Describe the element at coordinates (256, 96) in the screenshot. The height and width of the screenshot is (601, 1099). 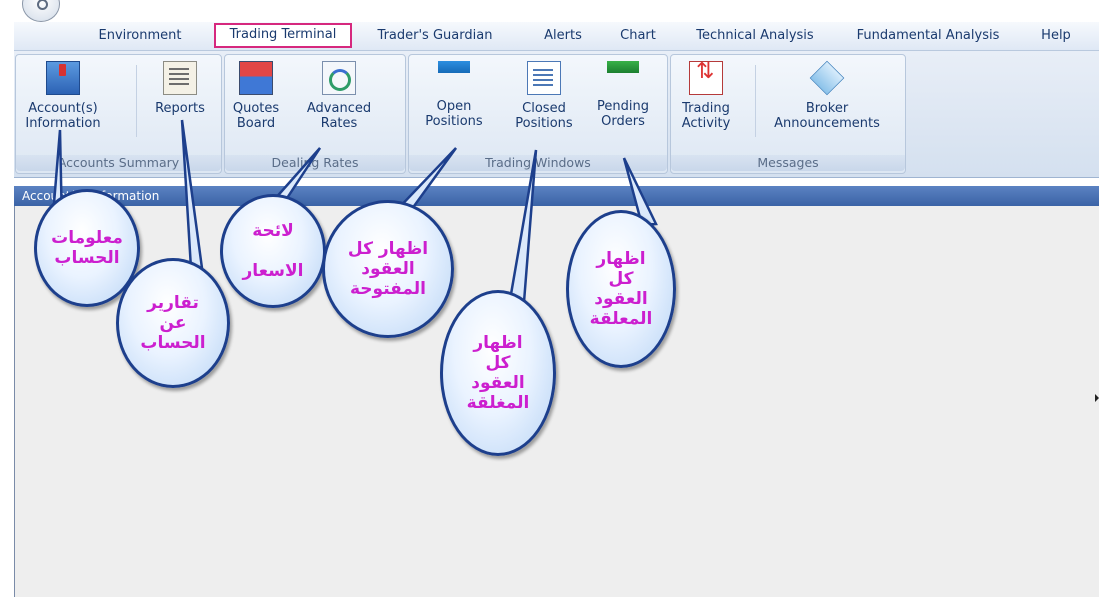
I see `quotes-board-button: Quotes Board` at that location.